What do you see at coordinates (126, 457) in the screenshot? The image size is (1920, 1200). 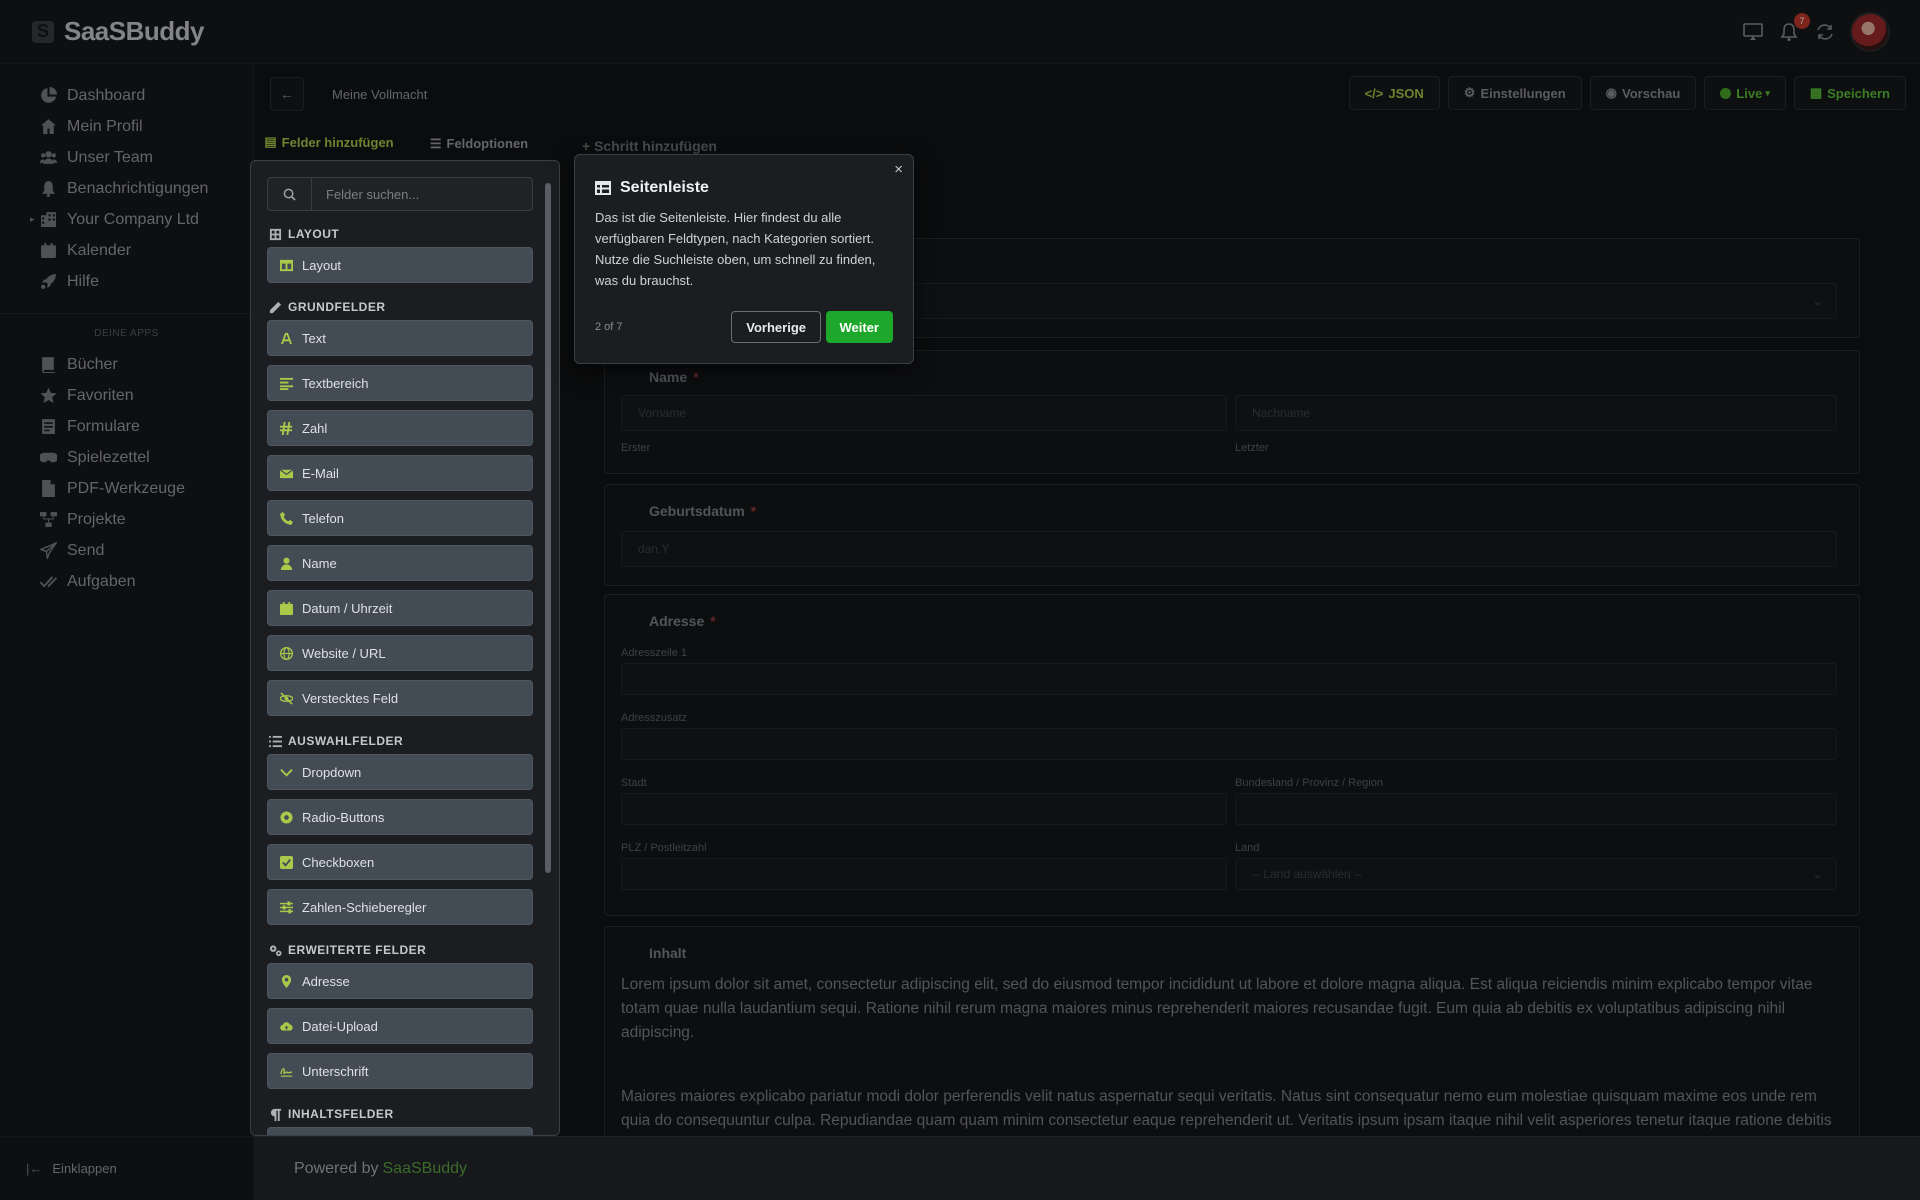 I see `sidebar-item-games: Spielezettel` at bounding box center [126, 457].